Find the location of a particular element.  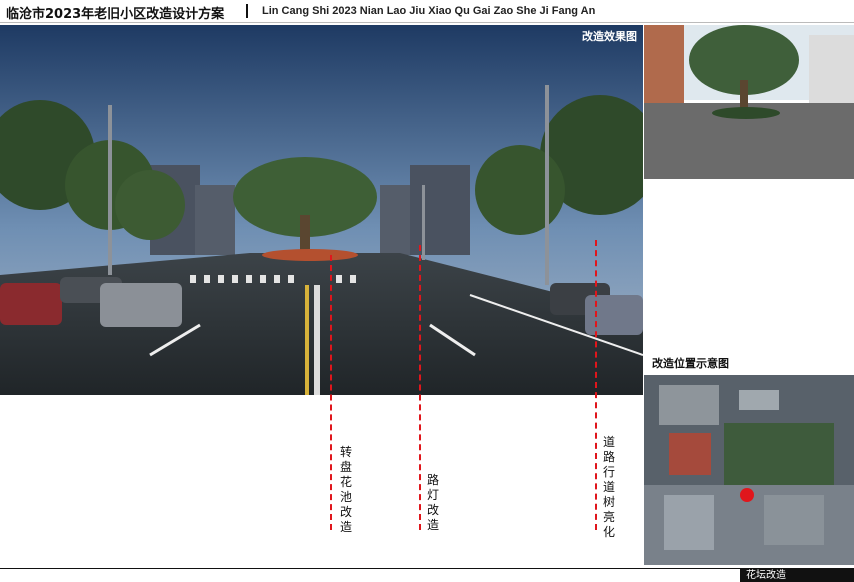

location-map-title: 改造位置示意图 is located at coordinates (690, 363).